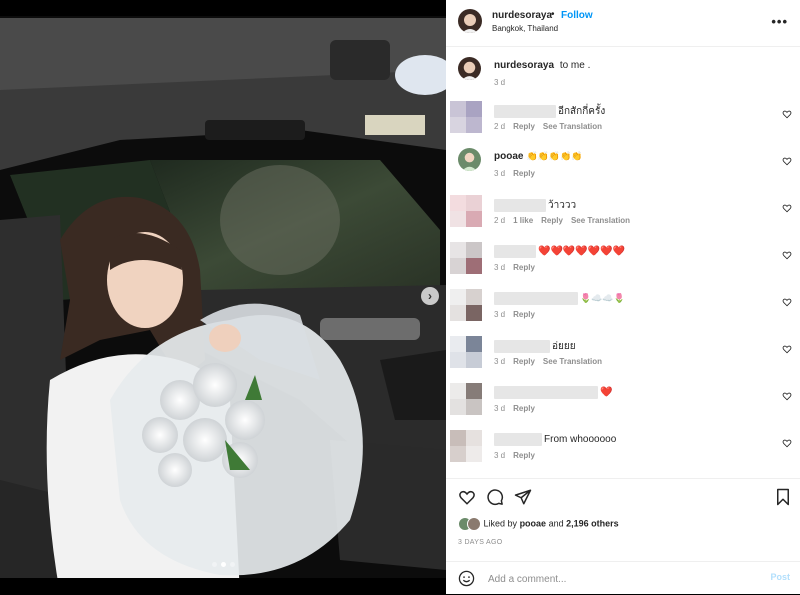 The height and width of the screenshot is (595, 800). I want to click on caption-time: 3 d, so click(499, 82).